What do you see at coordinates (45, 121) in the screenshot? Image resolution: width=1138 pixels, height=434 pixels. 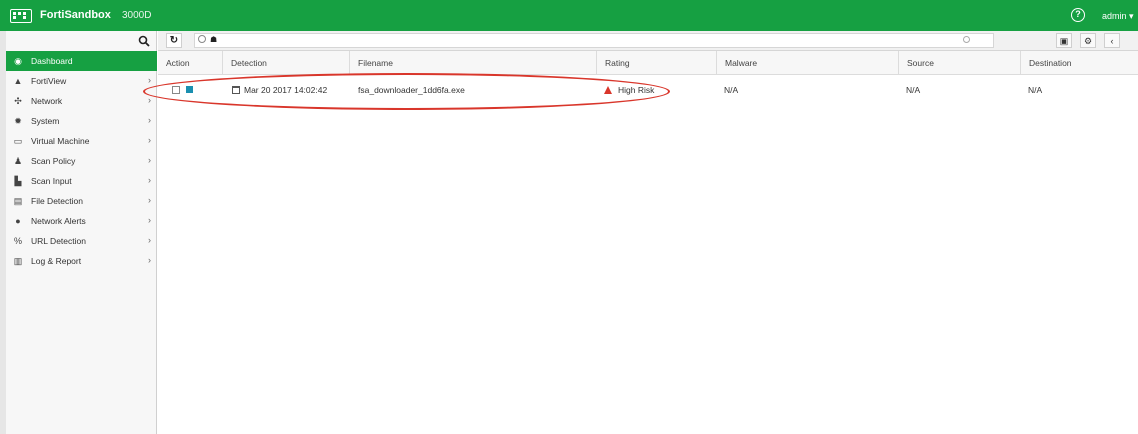 I see `sidebar-item-label: System` at bounding box center [45, 121].